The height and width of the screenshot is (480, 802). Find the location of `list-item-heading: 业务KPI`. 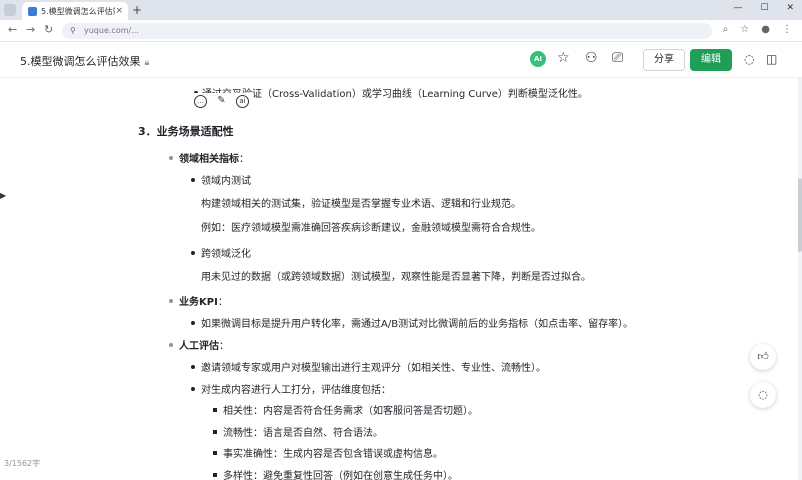

list-item-heading: 业务KPI is located at coordinates (198, 302).